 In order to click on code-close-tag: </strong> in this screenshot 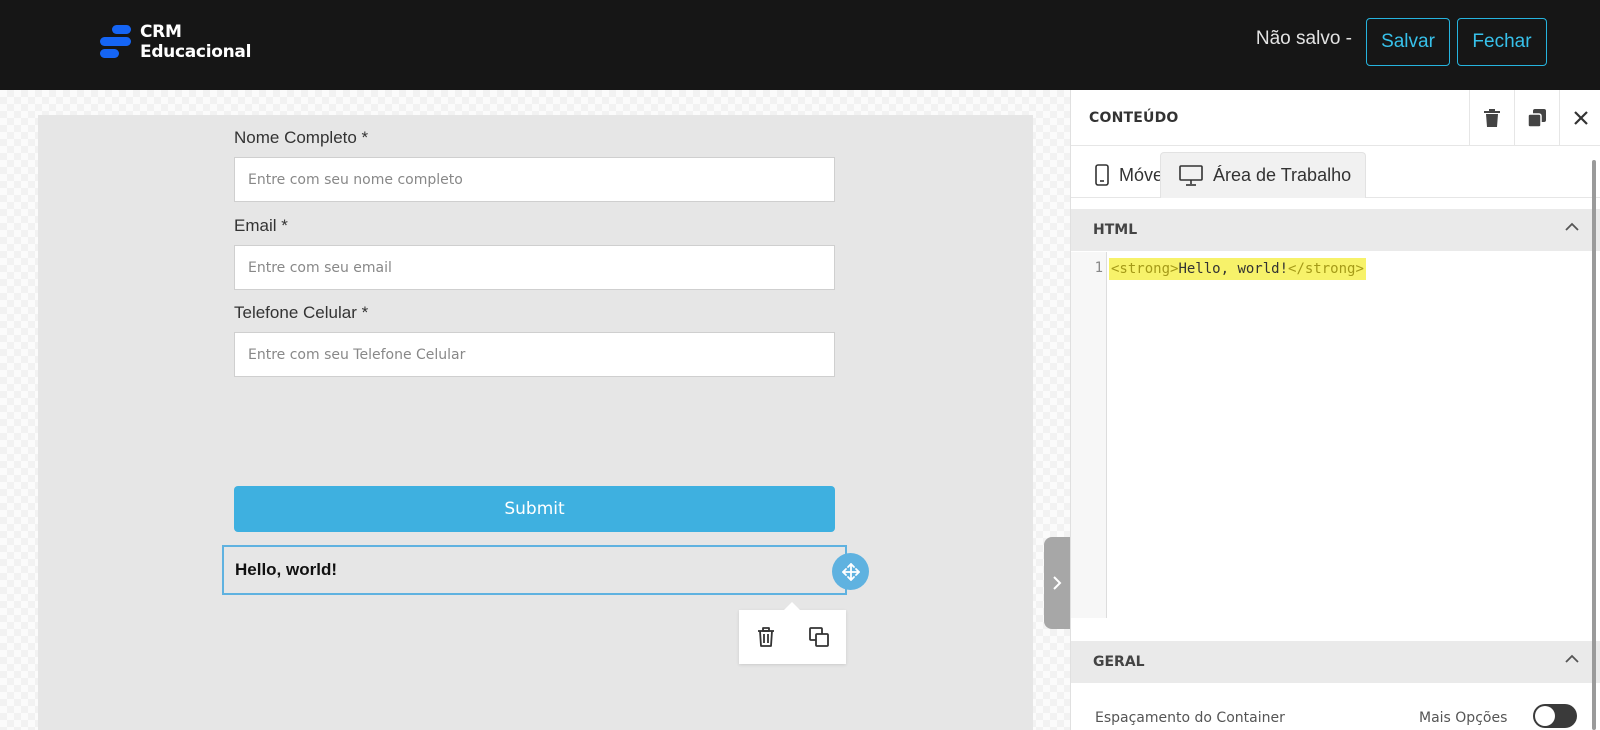, I will do `click(1326, 269)`.